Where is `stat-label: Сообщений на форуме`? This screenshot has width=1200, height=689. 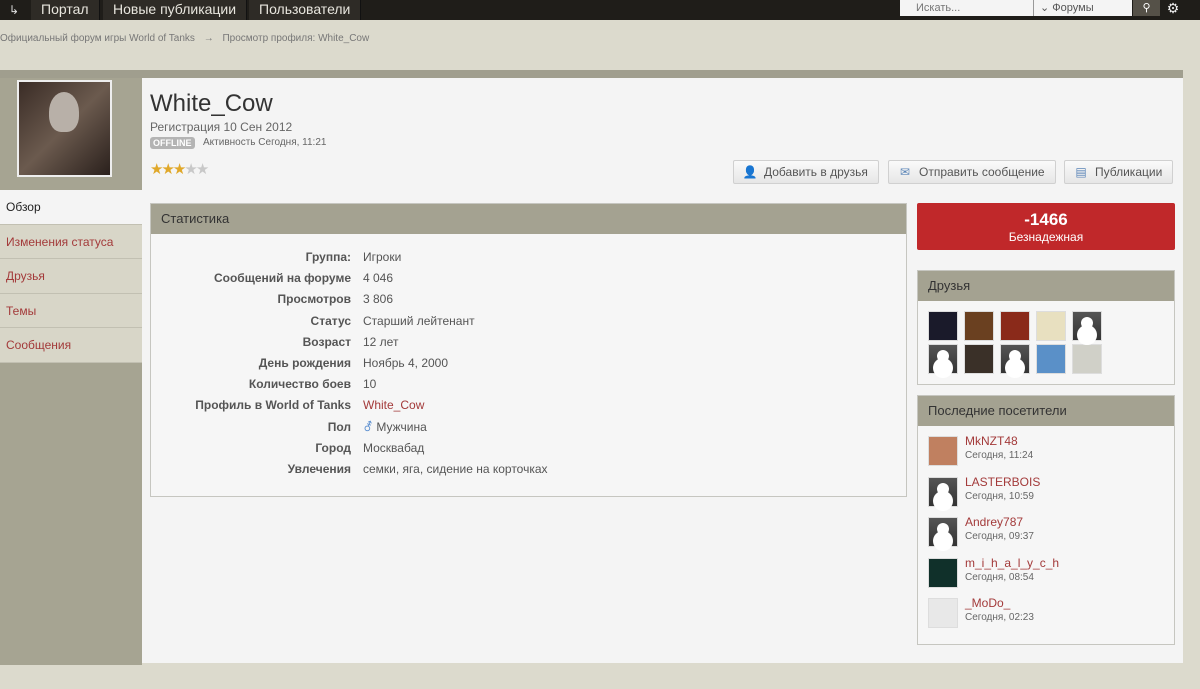
stat-label: Сообщений на форуме is located at coordinates (282, 278).